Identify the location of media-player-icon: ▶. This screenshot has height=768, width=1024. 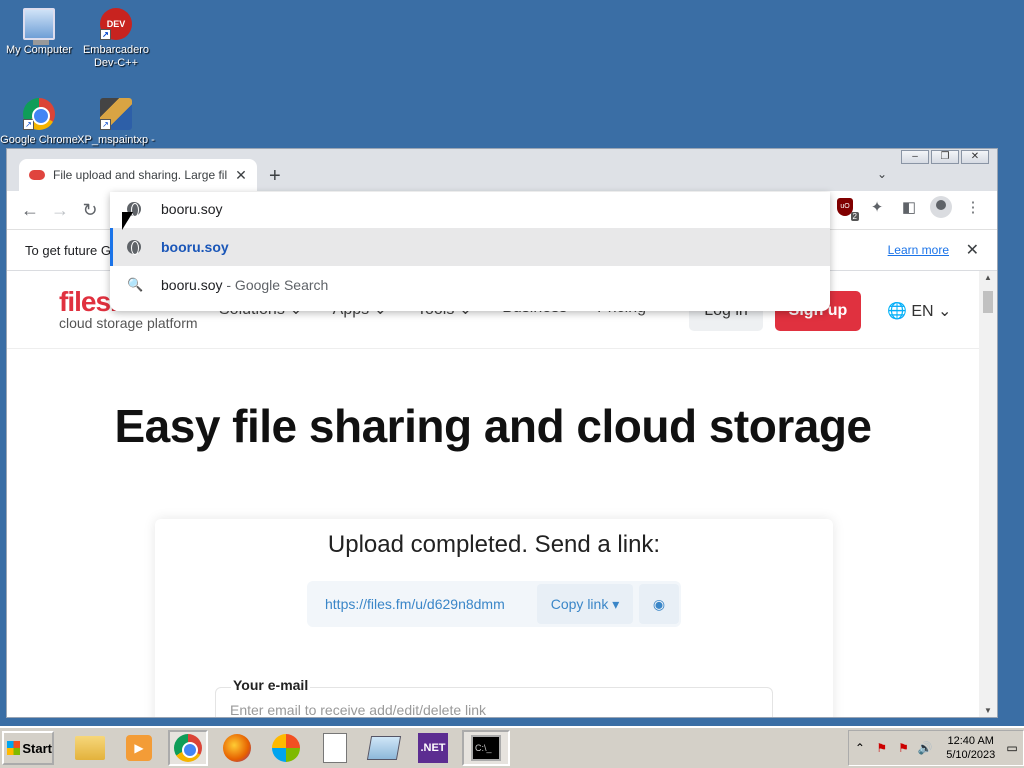
(139, 748).